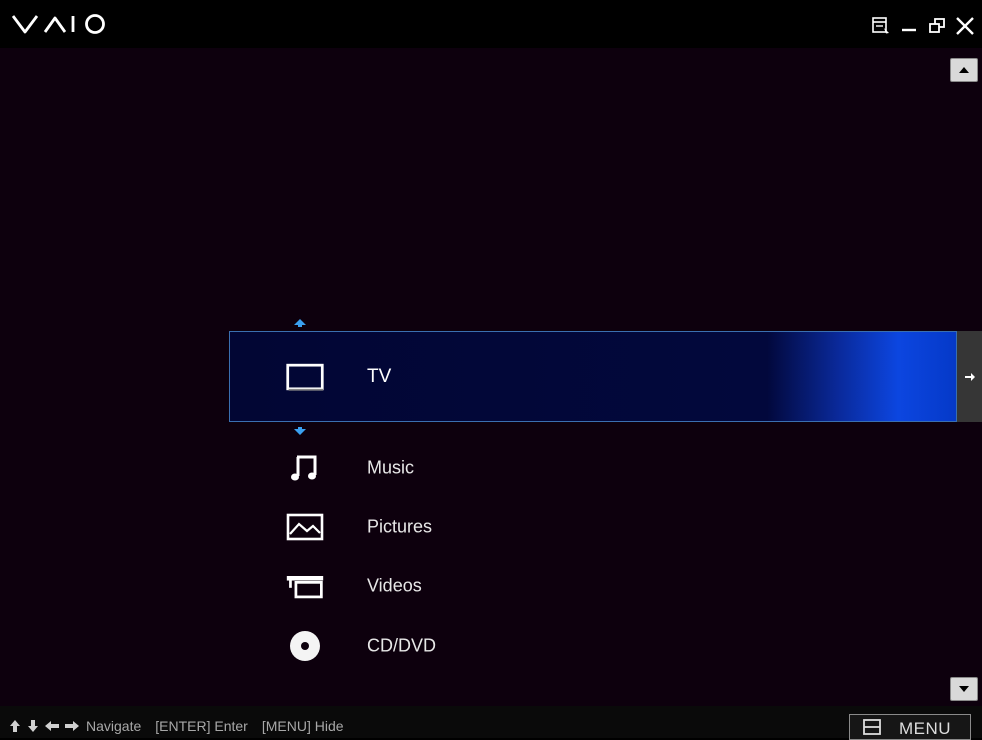  What do you see at coordinates (44, 726) in the screenshot?
I see `nav-arrows` at bounding box center [44, 726].